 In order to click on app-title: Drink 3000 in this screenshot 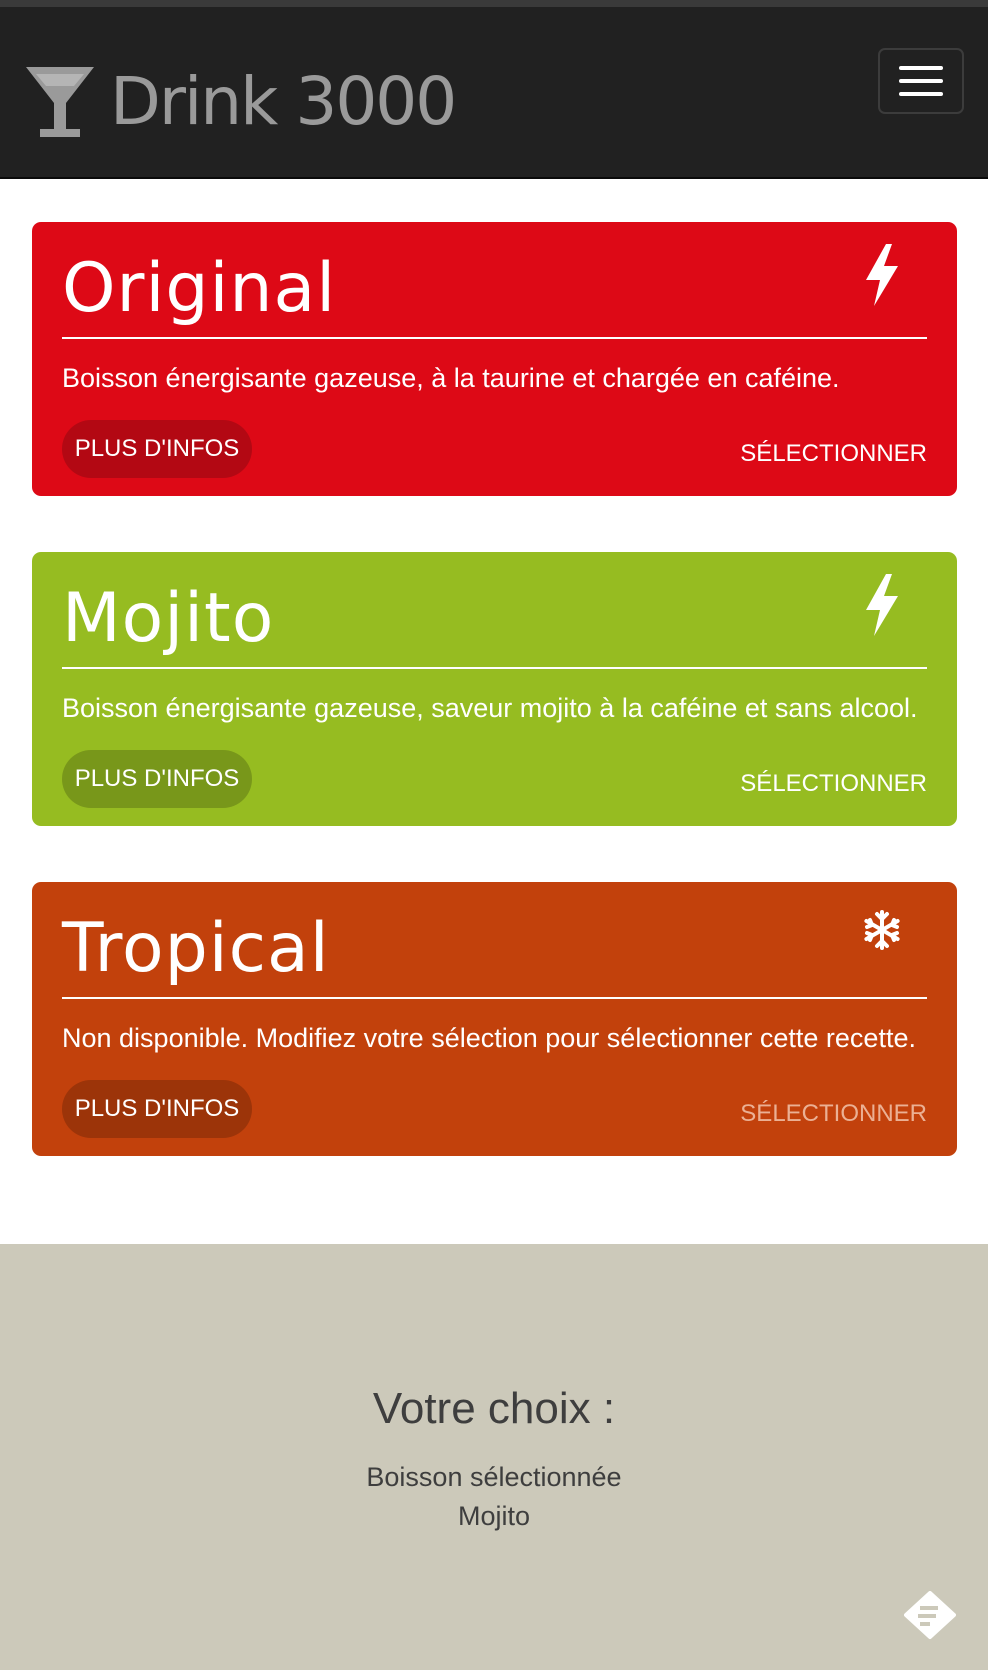, I will do `click(283, 101)`.